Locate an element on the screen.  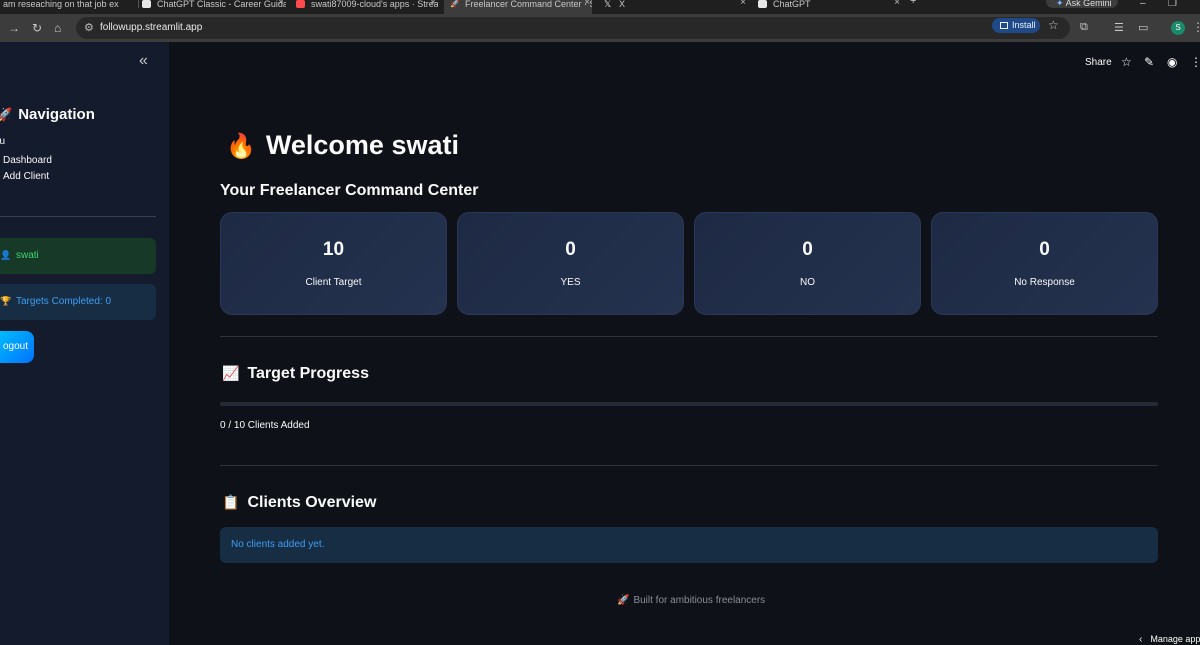
tab-title: ChatGPT is located at coordinates (792, 4).